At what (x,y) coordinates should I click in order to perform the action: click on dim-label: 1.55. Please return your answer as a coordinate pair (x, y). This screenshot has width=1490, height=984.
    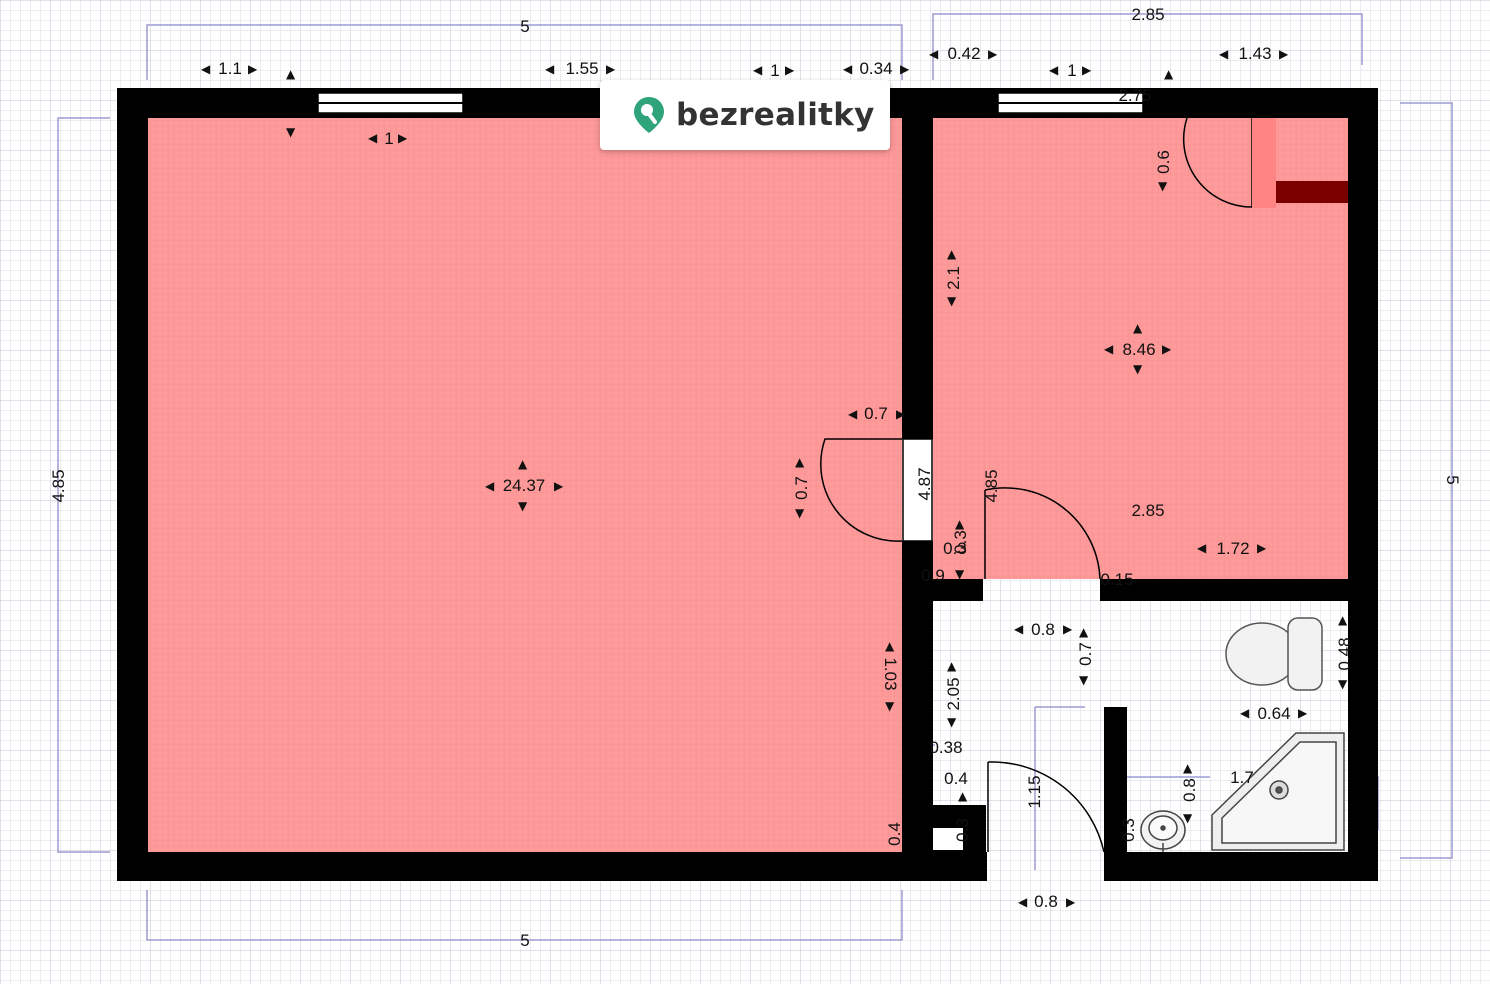
    Looking at the image, I should click on (581, 68).